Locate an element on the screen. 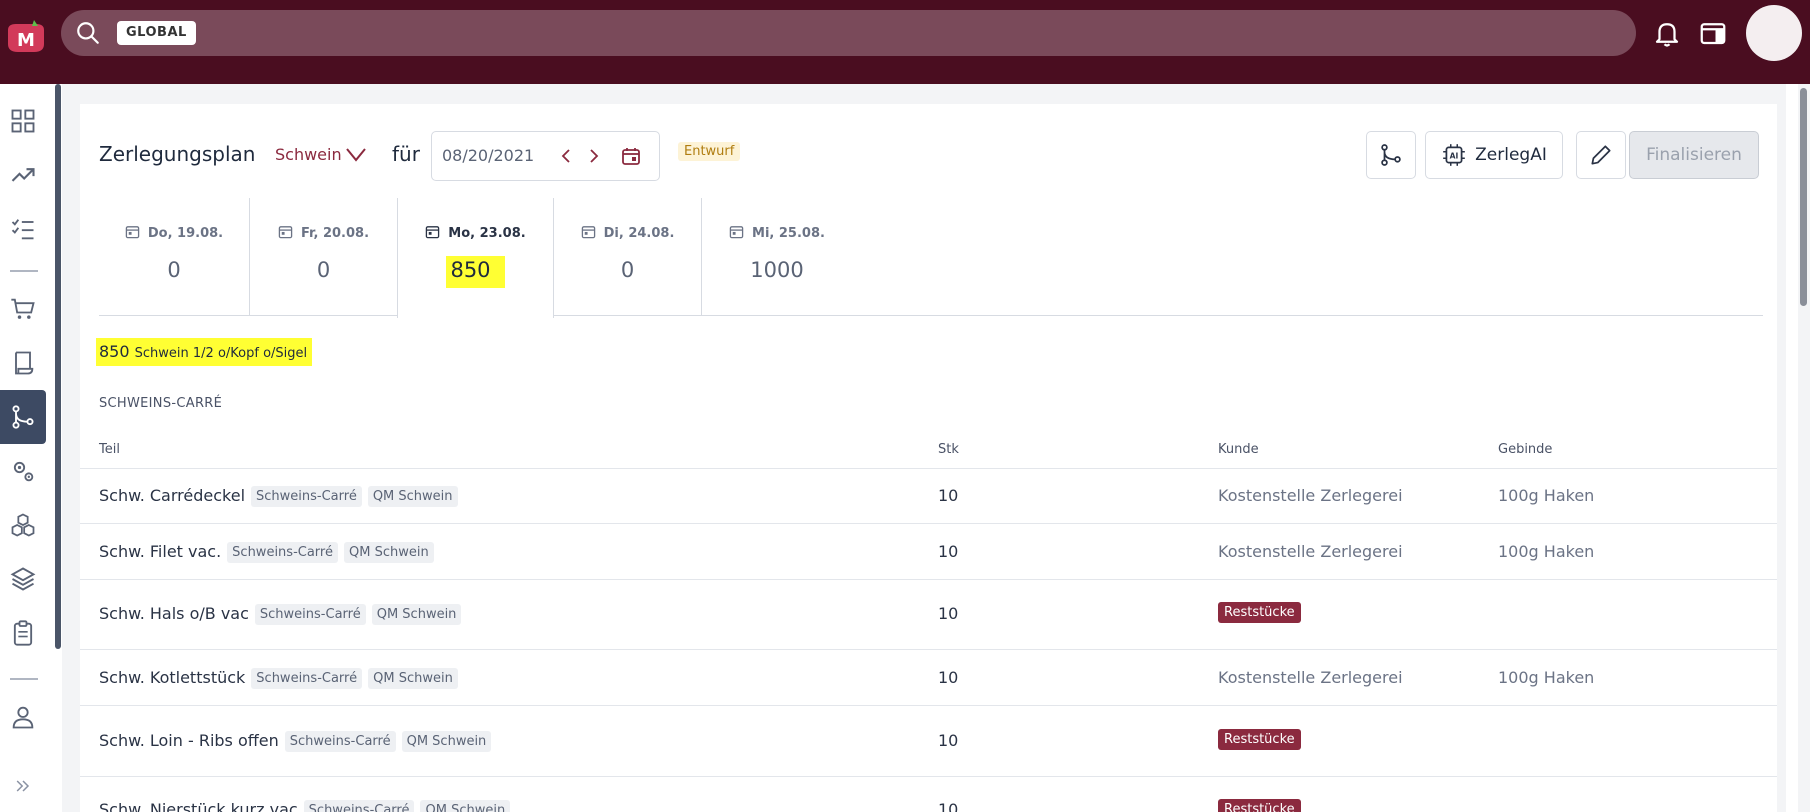  day-label: Do, 19.08. is located at coordinates (185, 233).